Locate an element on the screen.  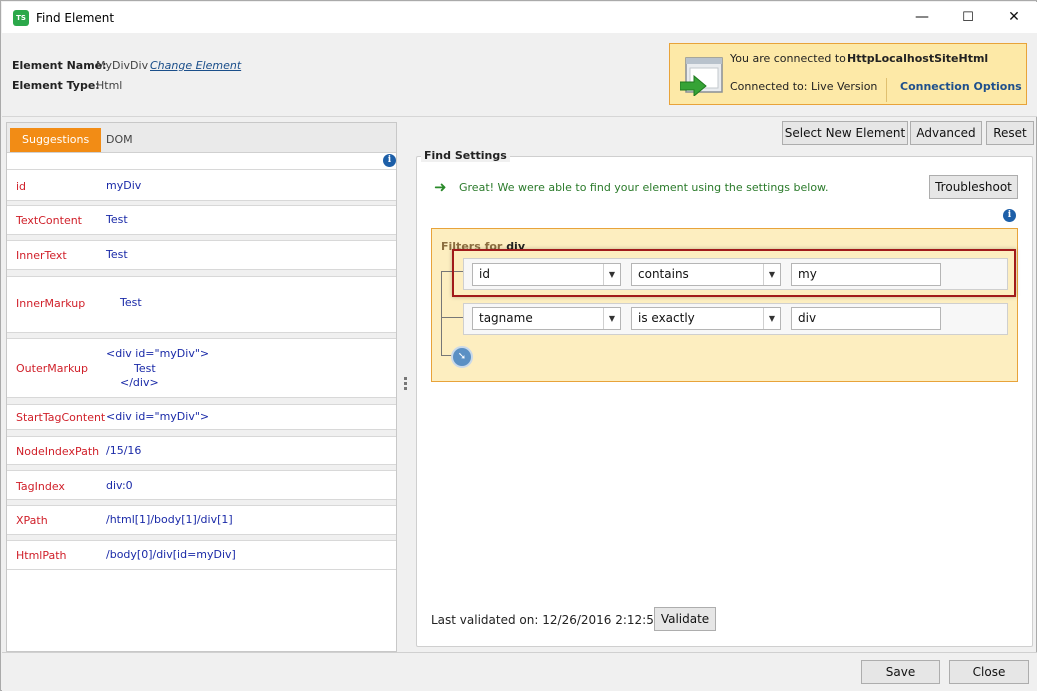
connection-options-link: Connection Options is located at coordinates (961, 86).